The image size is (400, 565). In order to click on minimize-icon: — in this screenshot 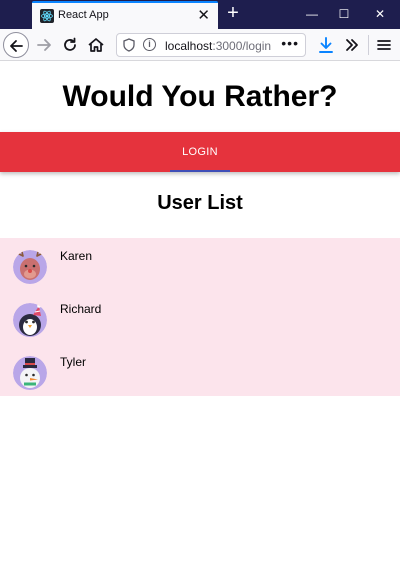, I will do `click(312, 14)`.